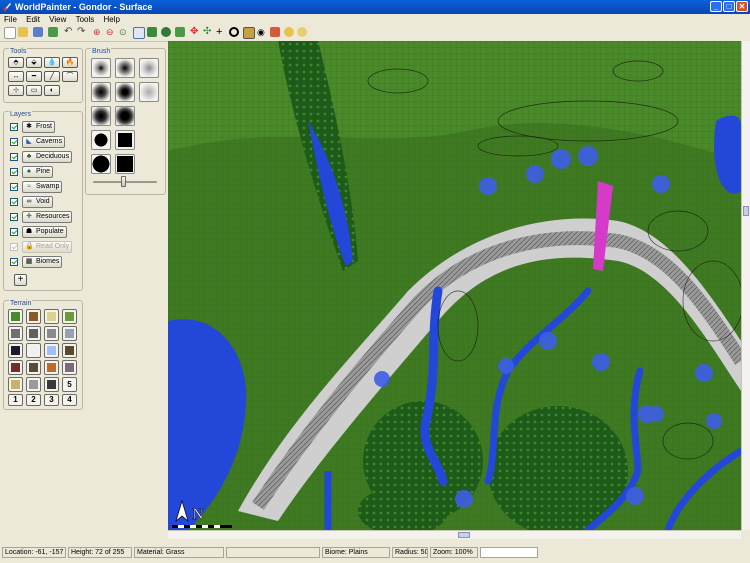 The width and height of the screenshot is (750, 563). I want to click on flatten-tool-button: ━, so click(34, 76).